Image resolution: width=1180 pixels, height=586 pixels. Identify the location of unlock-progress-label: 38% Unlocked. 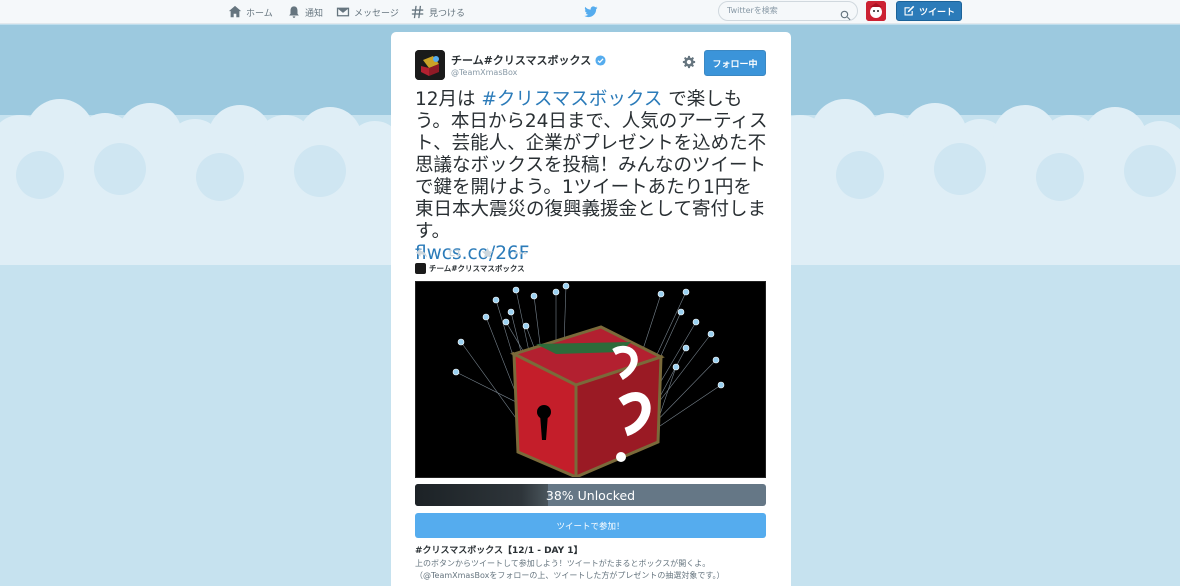
(590, 495).